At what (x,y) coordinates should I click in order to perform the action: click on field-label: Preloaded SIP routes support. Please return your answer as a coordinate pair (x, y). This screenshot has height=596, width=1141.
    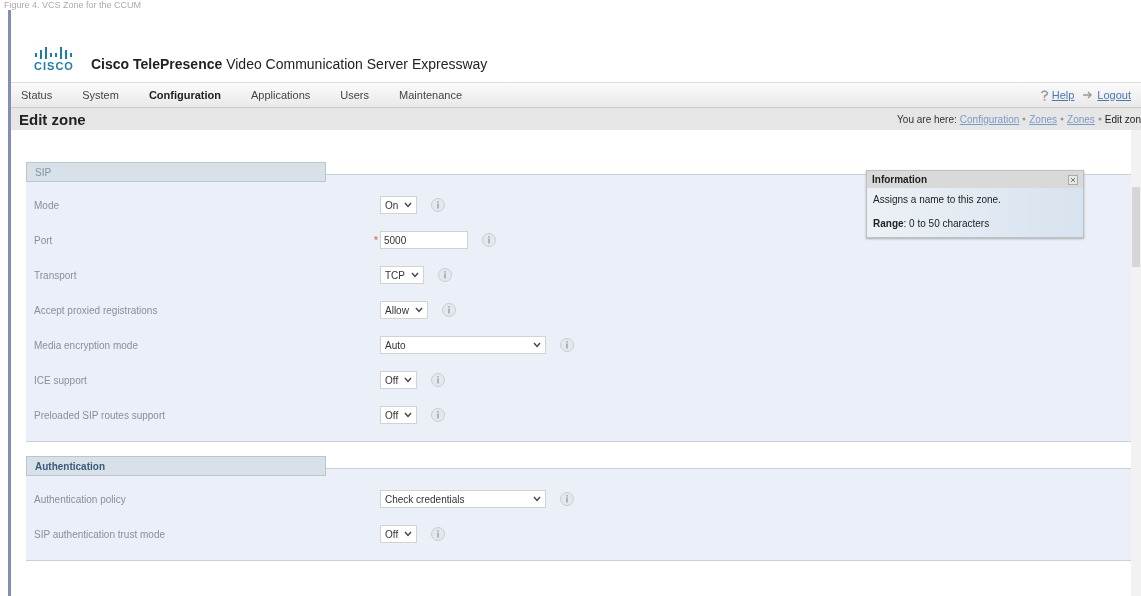
    Looking at the image, I should click on (99, 415).